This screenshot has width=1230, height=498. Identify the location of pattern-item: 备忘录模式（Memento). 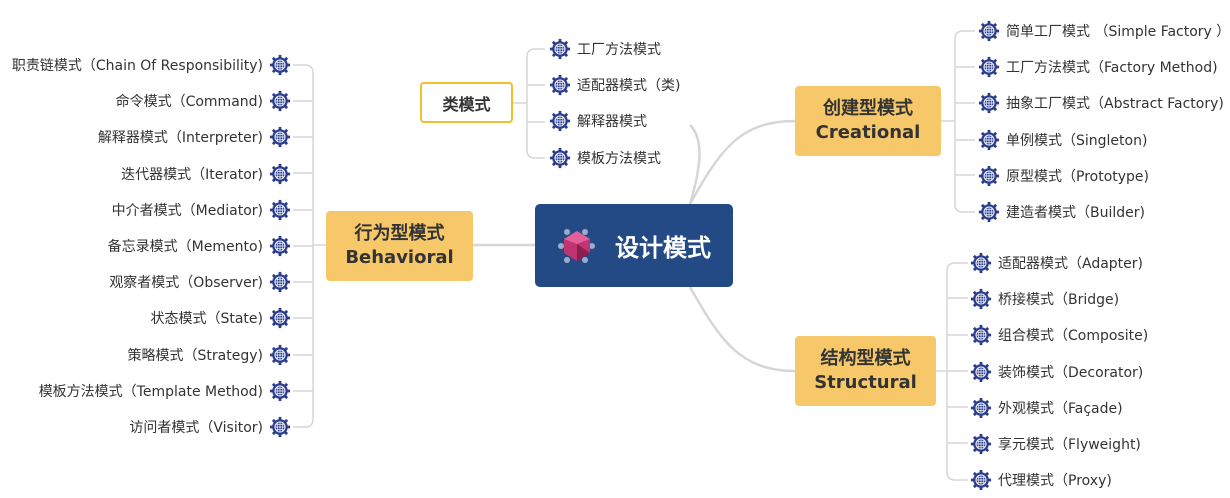
(151, 246).